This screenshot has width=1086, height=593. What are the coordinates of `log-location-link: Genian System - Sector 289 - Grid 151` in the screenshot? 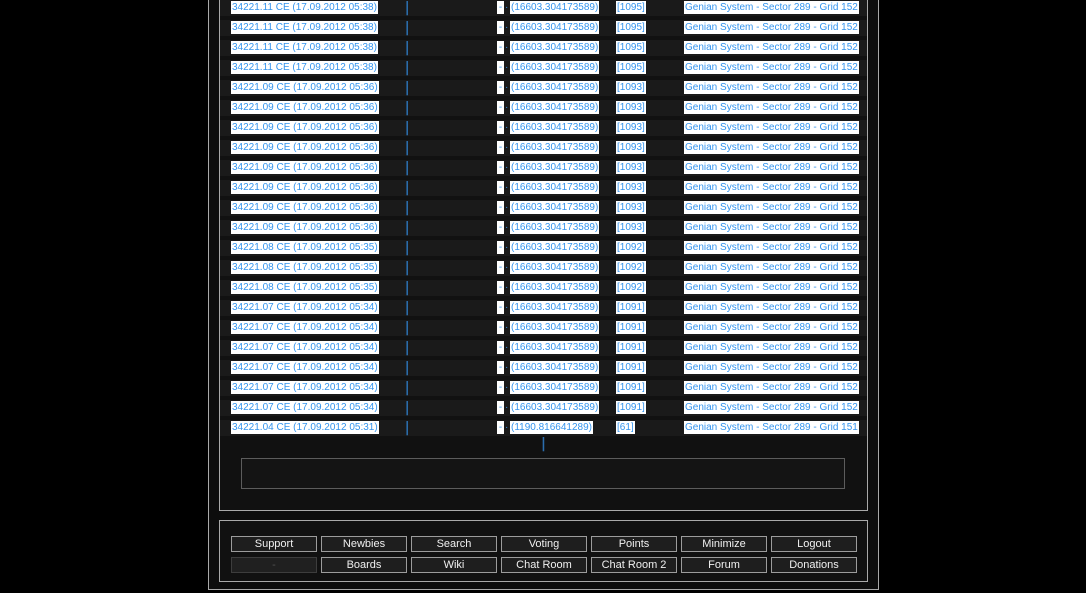 It's located at (771, 427).